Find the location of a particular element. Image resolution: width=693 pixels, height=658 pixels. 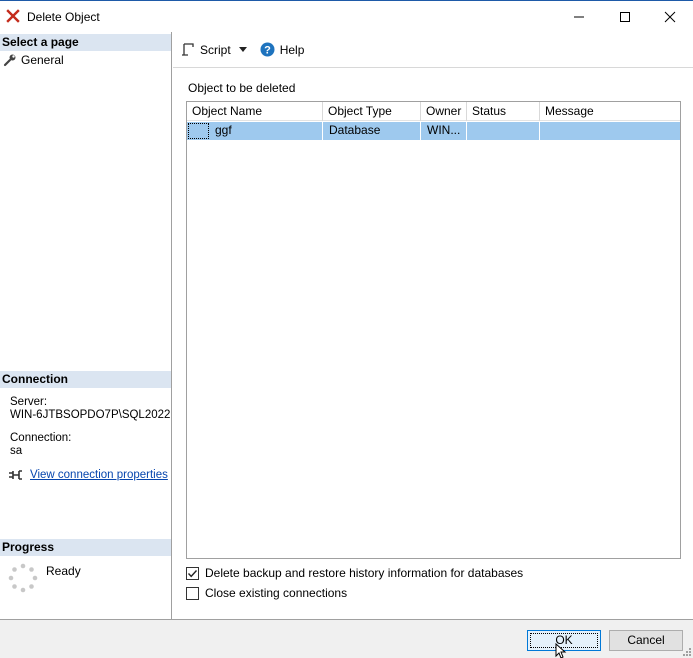

cell-status is located at coordinates (503, 131).